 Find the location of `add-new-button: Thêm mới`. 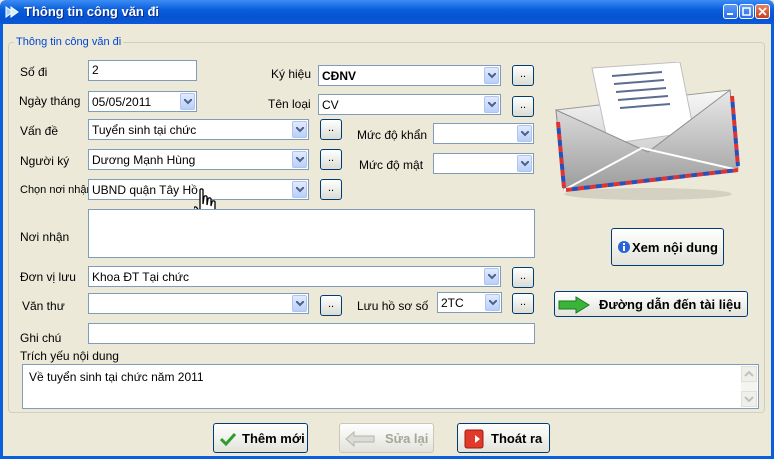

add-new-button: Thêm mới is located at coordinates (260, 438).